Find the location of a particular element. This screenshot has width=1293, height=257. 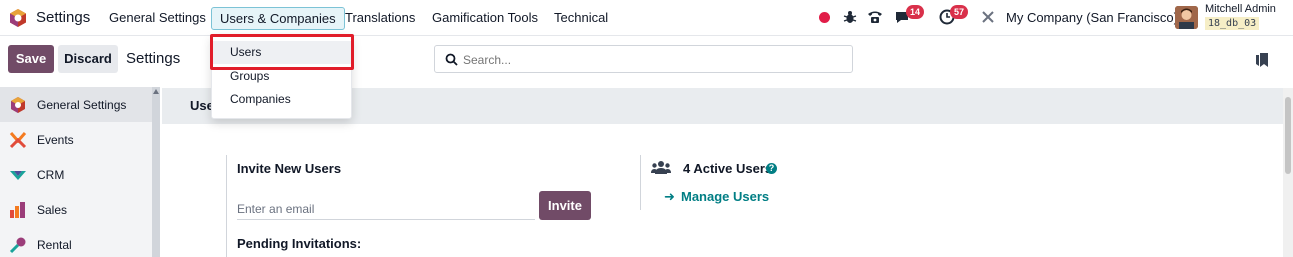

rental-icon is located at coordinates (17, 245).